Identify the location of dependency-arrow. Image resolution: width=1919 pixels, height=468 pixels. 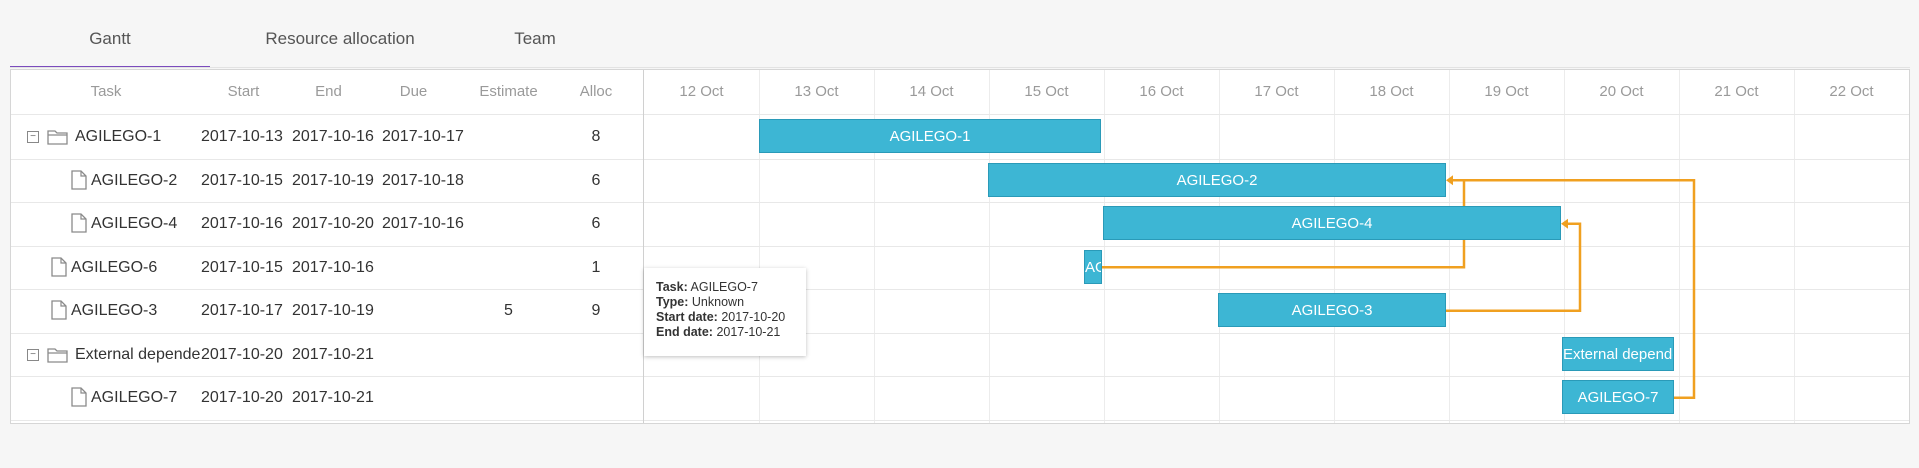
(1564, 223).